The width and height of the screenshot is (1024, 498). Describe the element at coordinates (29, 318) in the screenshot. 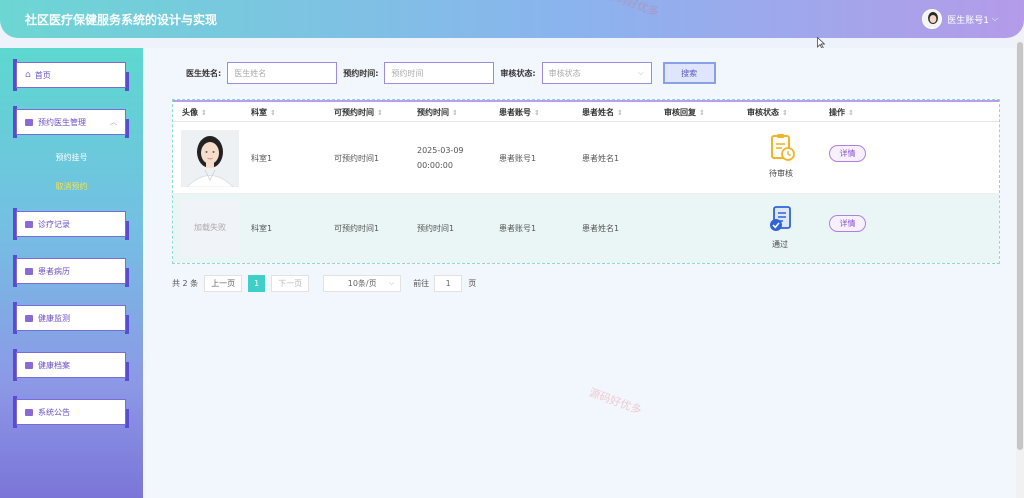

I see `monitor-icon` at that location.